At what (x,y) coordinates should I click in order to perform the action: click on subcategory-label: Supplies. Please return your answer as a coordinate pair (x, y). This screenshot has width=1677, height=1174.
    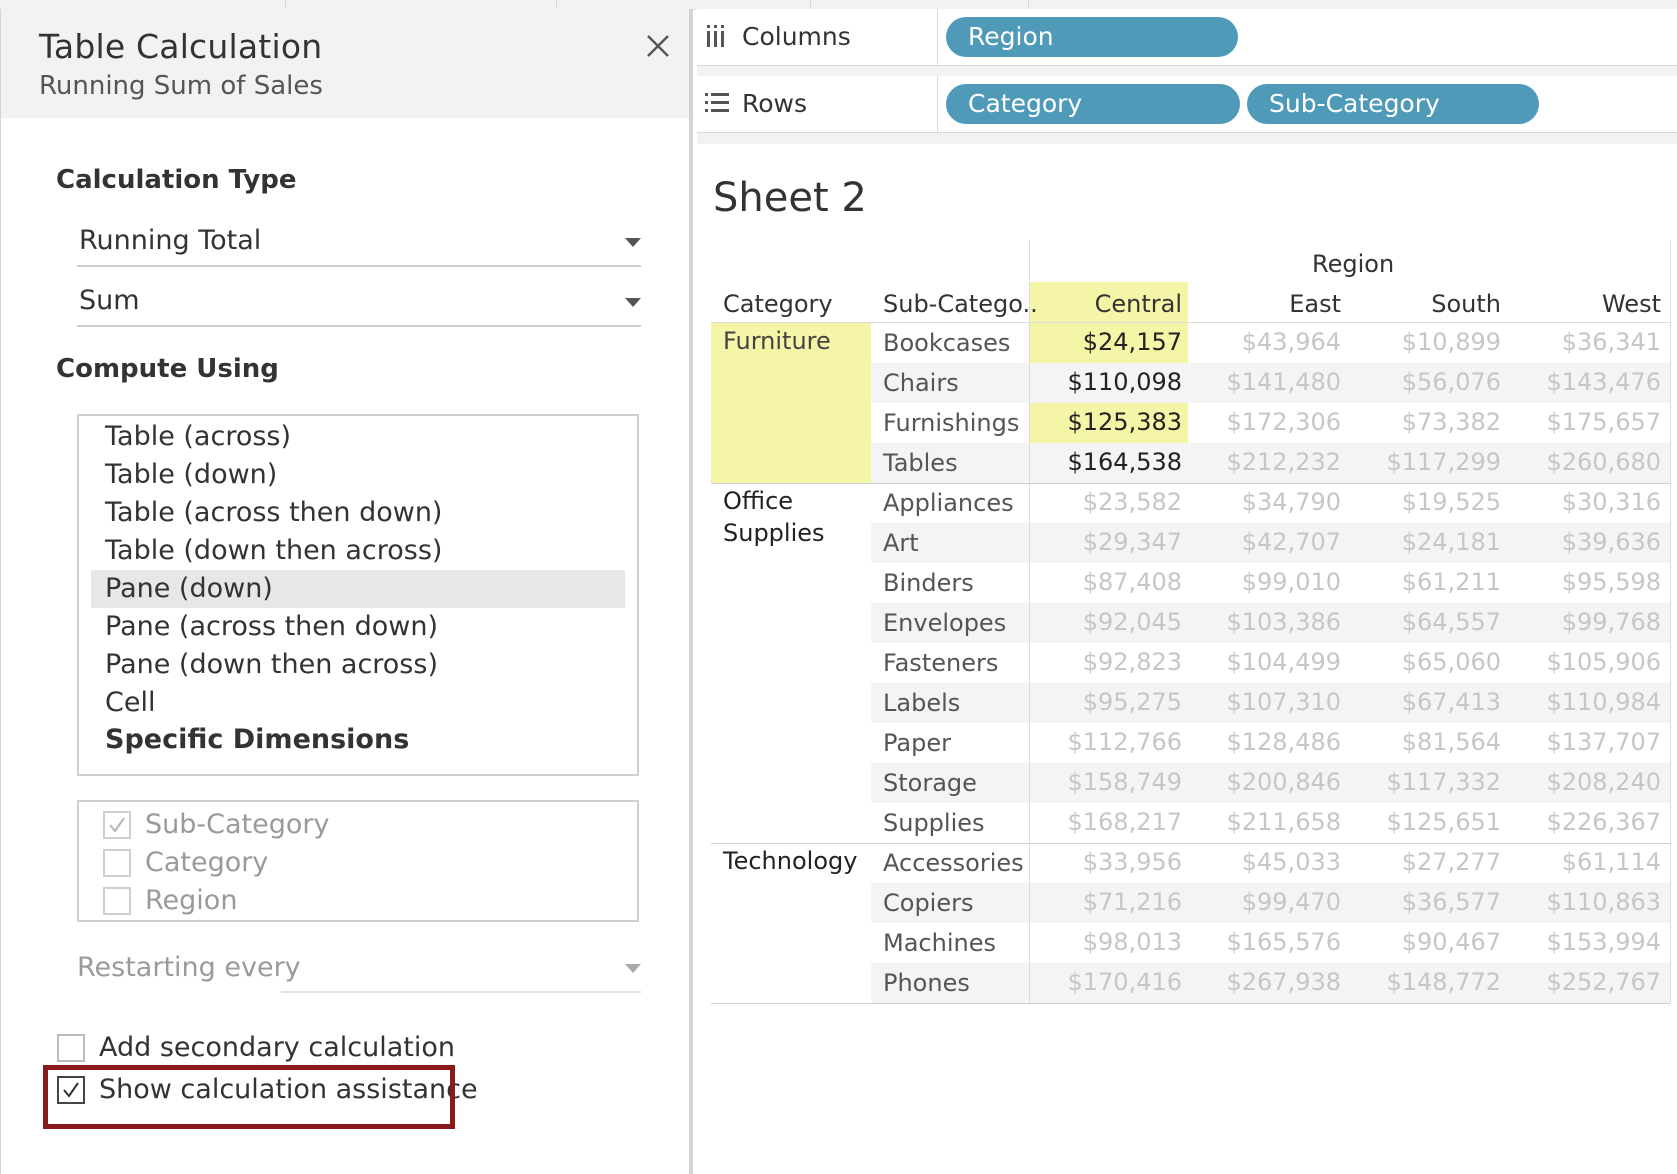
    Looking at the image, I should click on (934, 823).